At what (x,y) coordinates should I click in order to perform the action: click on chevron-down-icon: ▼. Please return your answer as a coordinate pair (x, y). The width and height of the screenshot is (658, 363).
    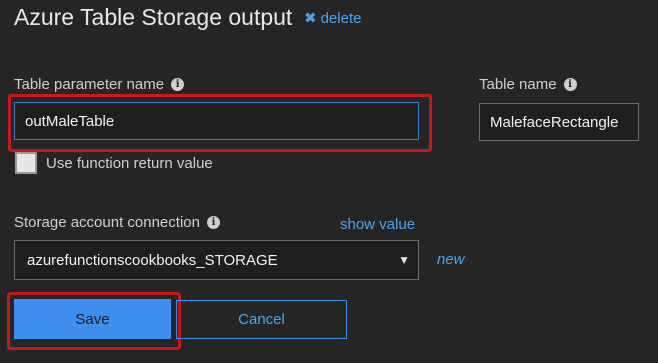
    Looking at the image, I should click on (404, 260).